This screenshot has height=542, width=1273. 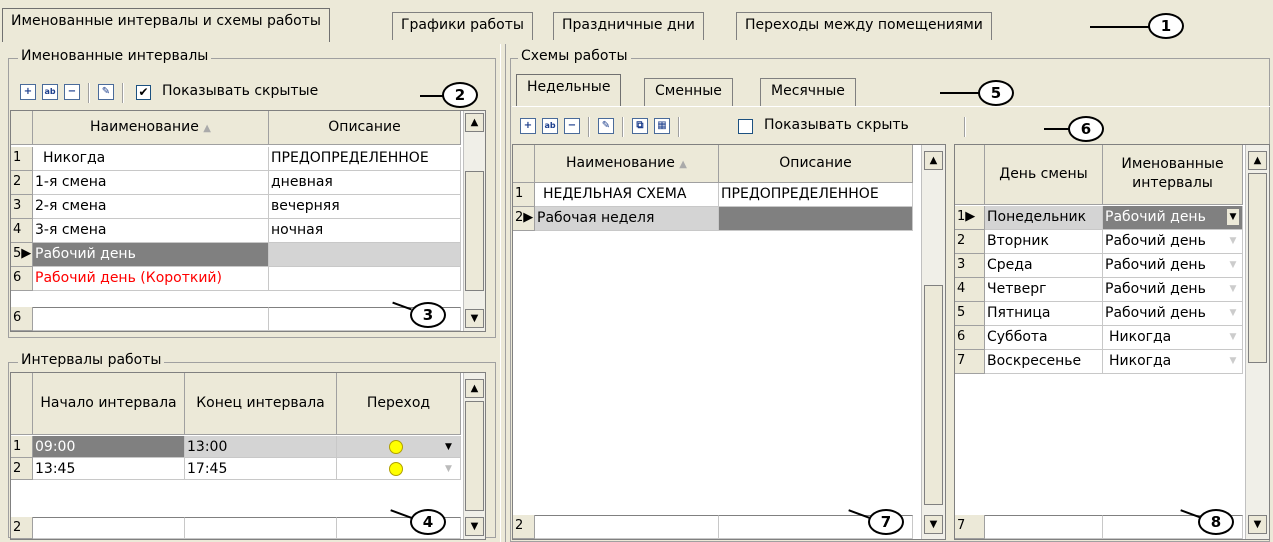 What do you see at coordinates (151, 255) in the screenshot?
I see `table-cell-selected: Рабочий день` at bounding box center [151, 255].